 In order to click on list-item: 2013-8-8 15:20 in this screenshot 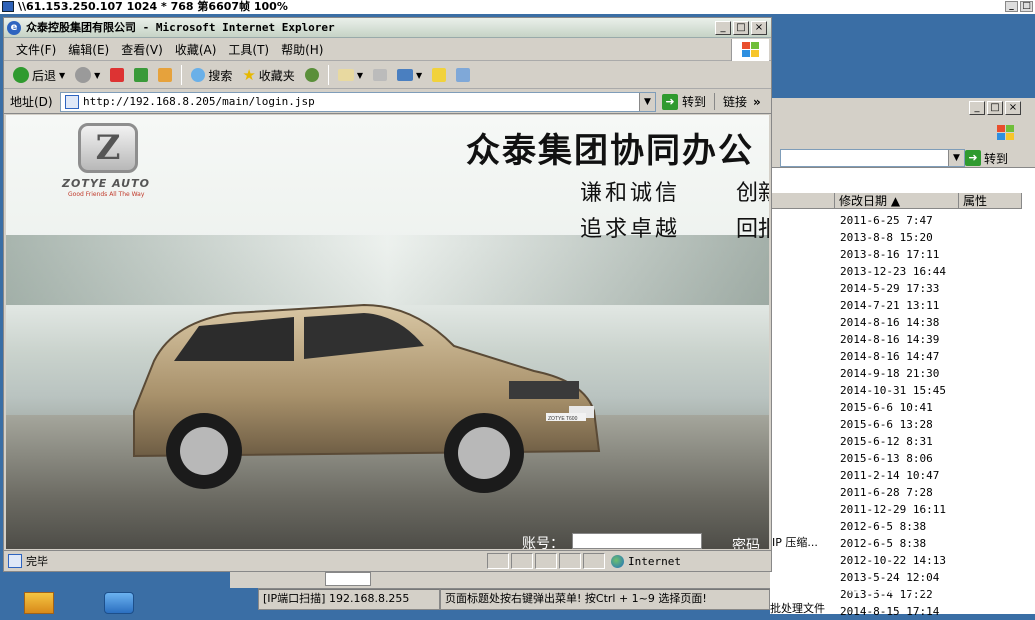, I will do `click(901, 237)`.